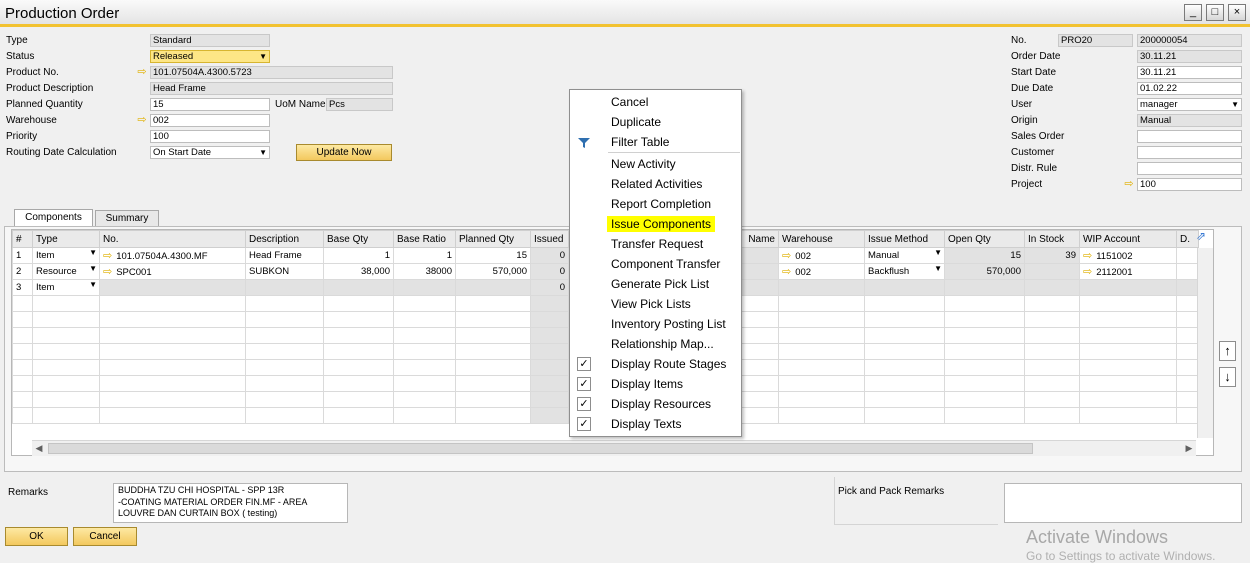 Image resolution: width=1250 pixels, height=563 pixels. Describe the element at coordinates (127, 218) in the screenshot. I see `tab-summary: Summary` at that location.